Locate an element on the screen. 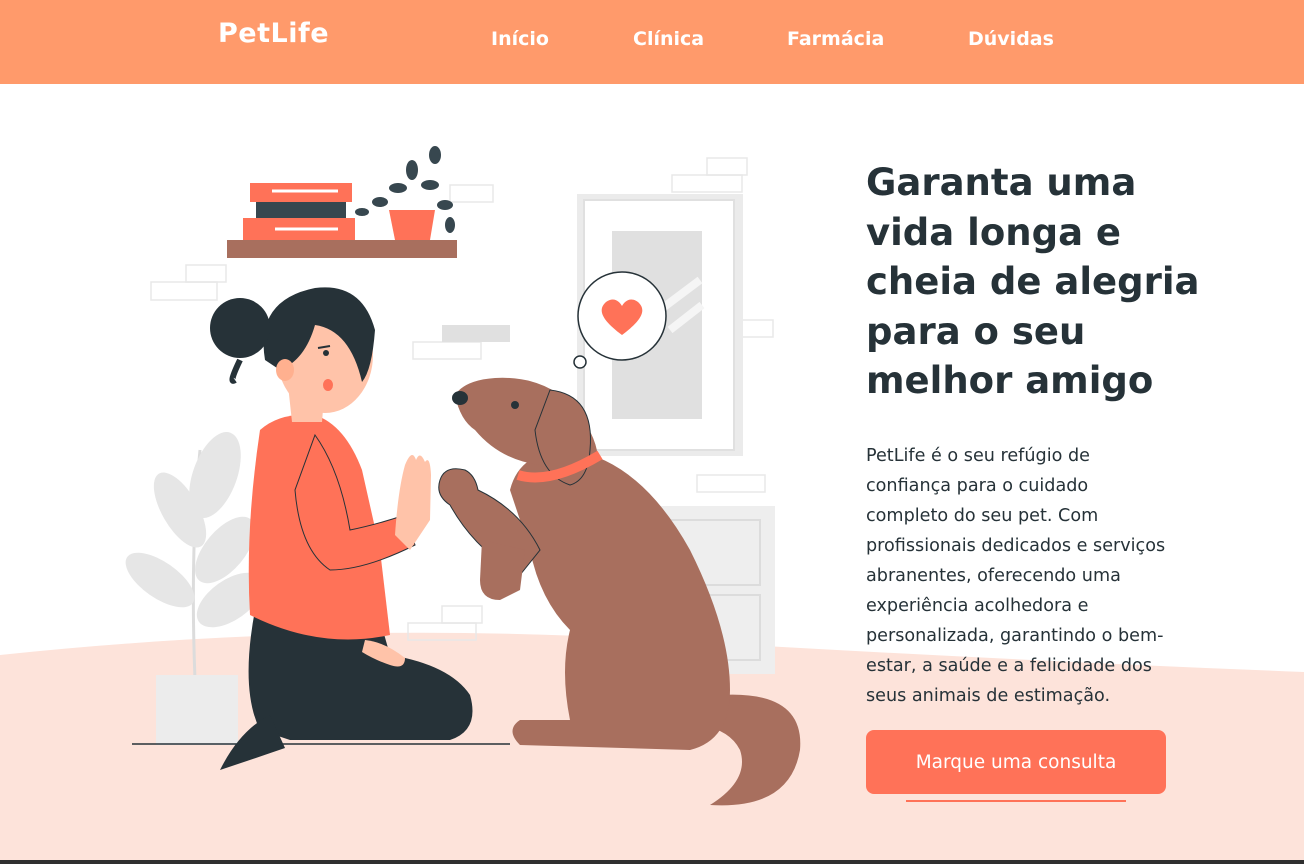 The width and height of the screenshot is (1304, 864). book-appointment-button: Marque uma consulta is located at coordinates (1016, 762).